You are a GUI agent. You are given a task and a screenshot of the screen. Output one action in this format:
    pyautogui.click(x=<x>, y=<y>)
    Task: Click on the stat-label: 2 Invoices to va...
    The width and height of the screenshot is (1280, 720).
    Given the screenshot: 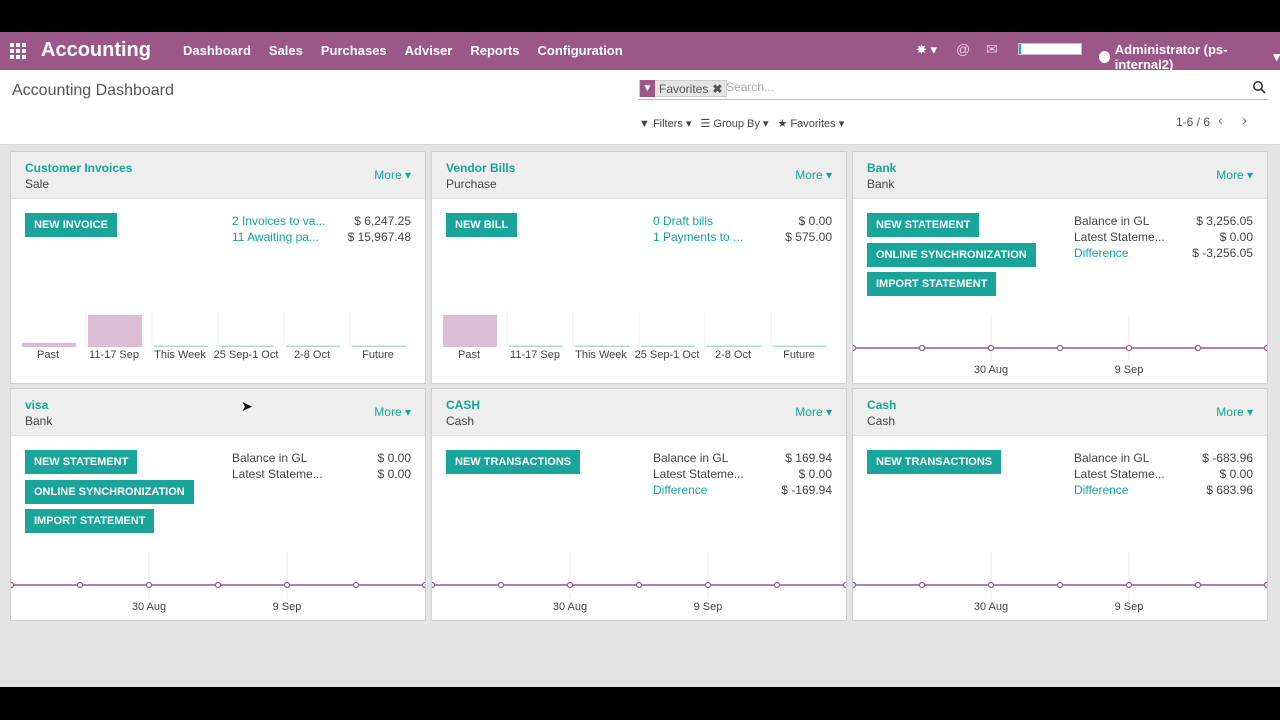 What is the action you would take?
    pyautogui.click(x=278, y=221)
    